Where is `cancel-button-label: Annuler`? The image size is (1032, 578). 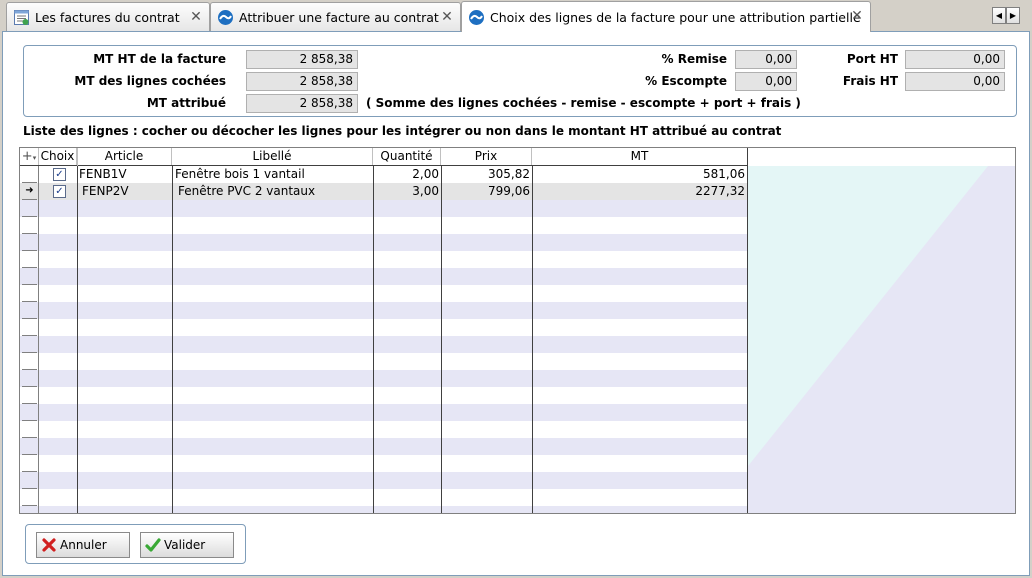 cancel-button-label: Annuler is located at coordinates (83, 545).